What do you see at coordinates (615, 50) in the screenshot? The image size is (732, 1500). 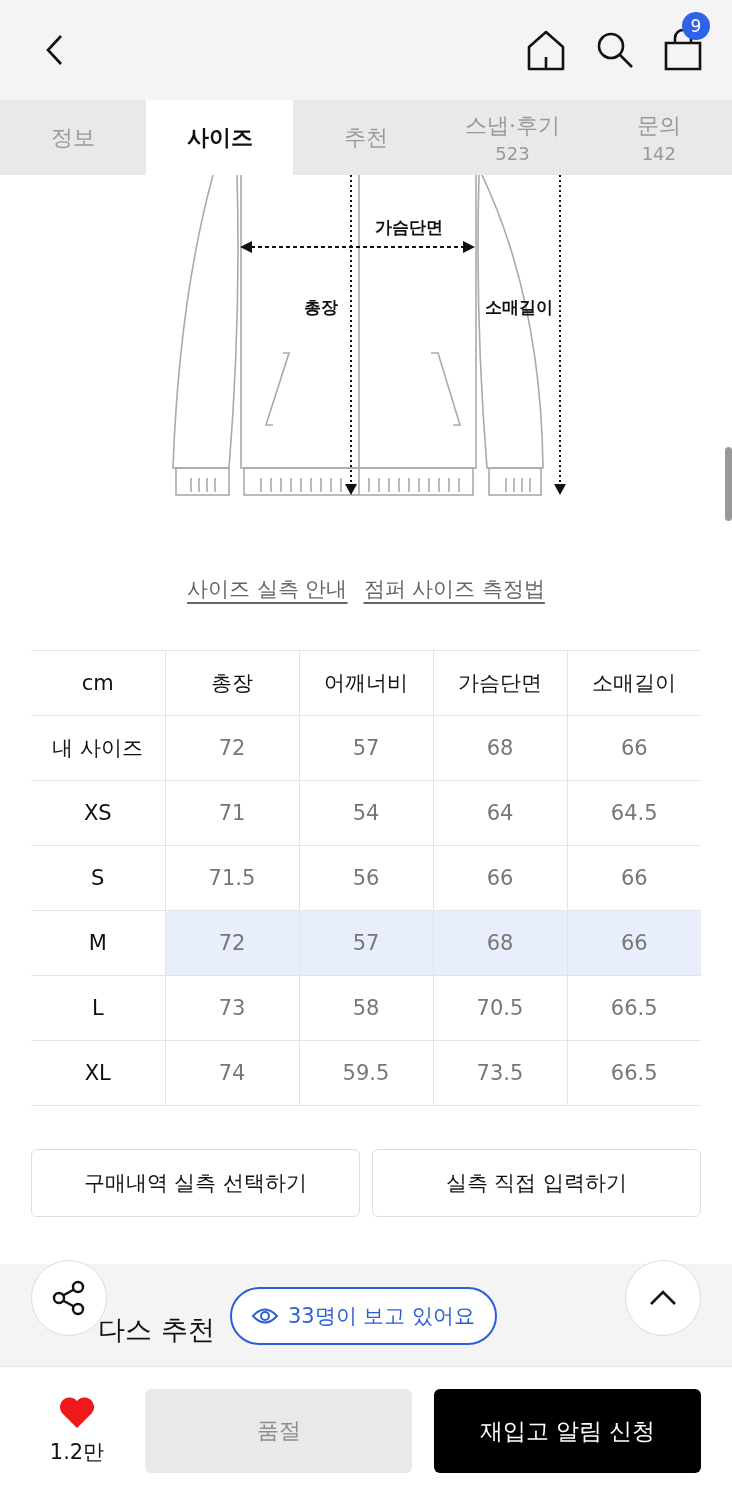 I see `search-icon` at bounding box center [615, 50].